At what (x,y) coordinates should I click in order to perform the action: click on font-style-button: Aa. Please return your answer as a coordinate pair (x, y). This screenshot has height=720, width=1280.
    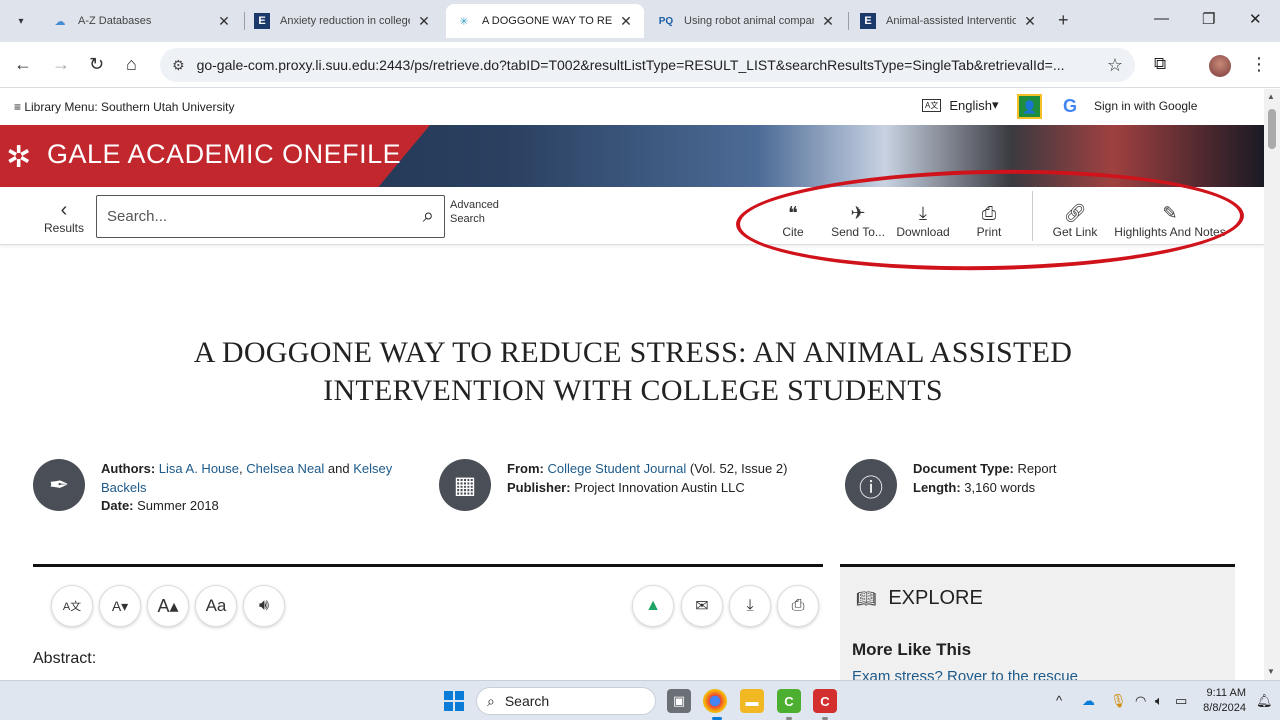
    Looking at the image, I should click on (216, 606).